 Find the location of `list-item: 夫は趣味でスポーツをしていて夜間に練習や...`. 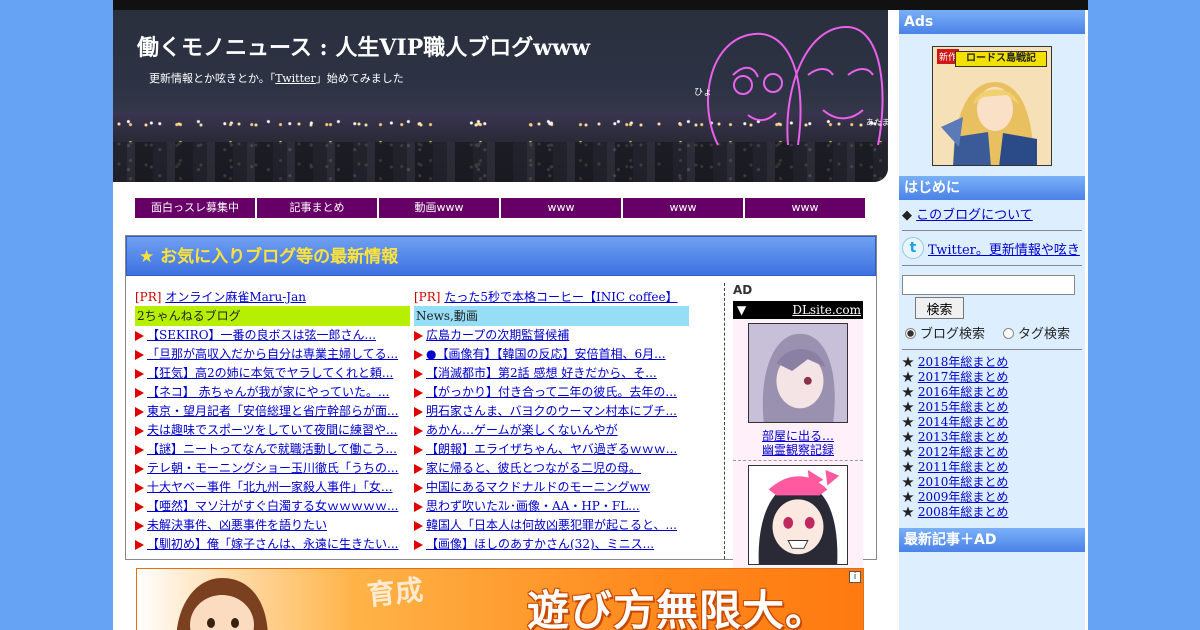

list-item: 夫は趣味でスポーツをしていて夜間に練習や... is located at coordinates (272, 430).